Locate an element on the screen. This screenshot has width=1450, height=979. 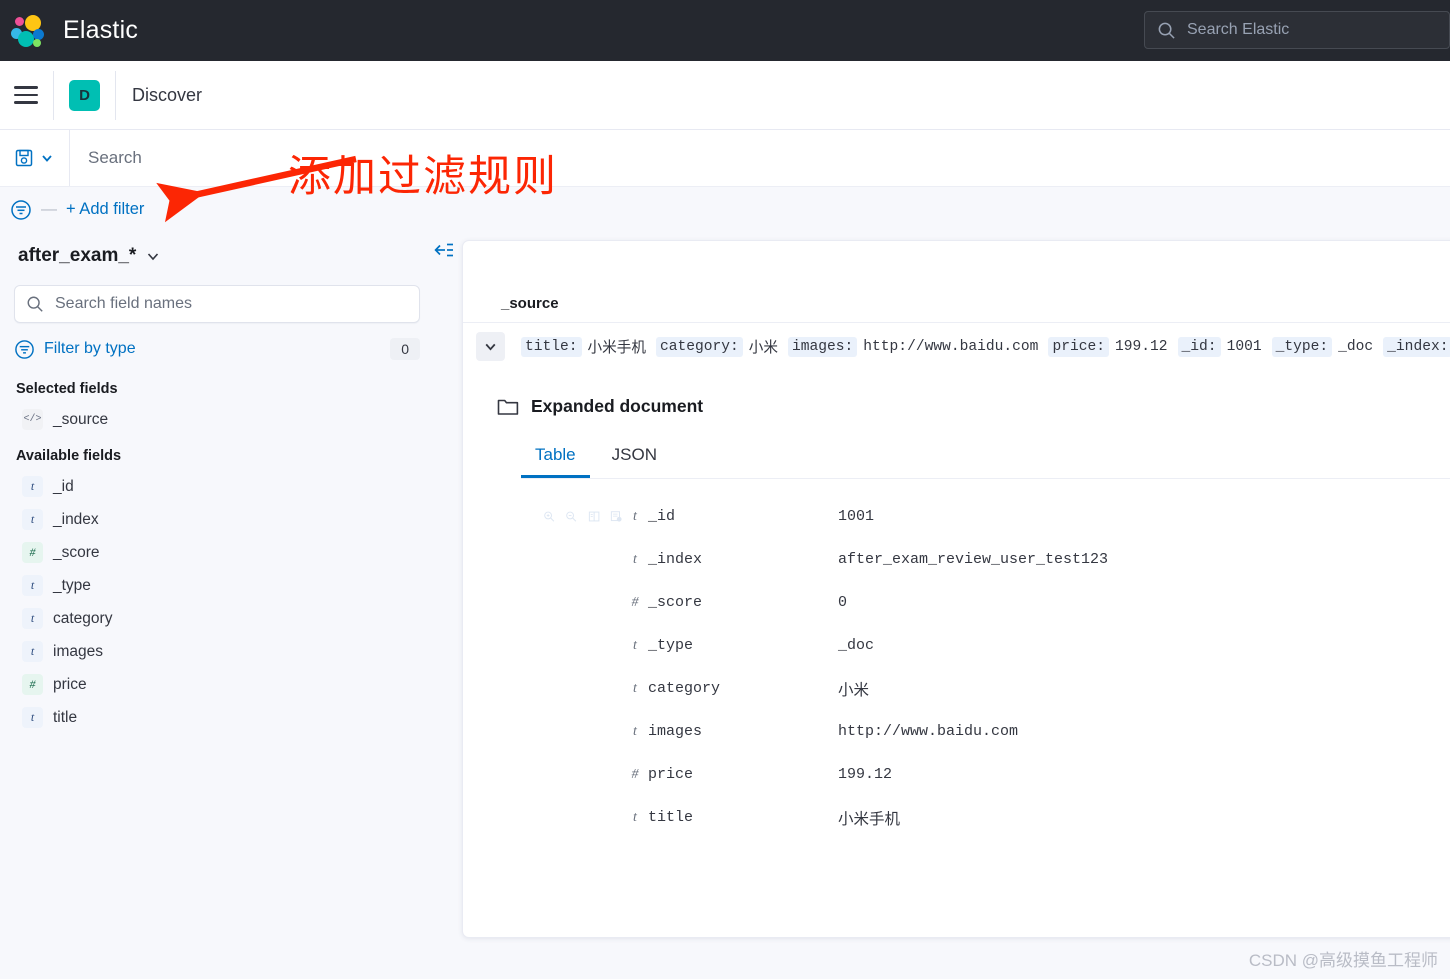
table-row: t images http://www.baidu.com is located at coordinates (973, 731).